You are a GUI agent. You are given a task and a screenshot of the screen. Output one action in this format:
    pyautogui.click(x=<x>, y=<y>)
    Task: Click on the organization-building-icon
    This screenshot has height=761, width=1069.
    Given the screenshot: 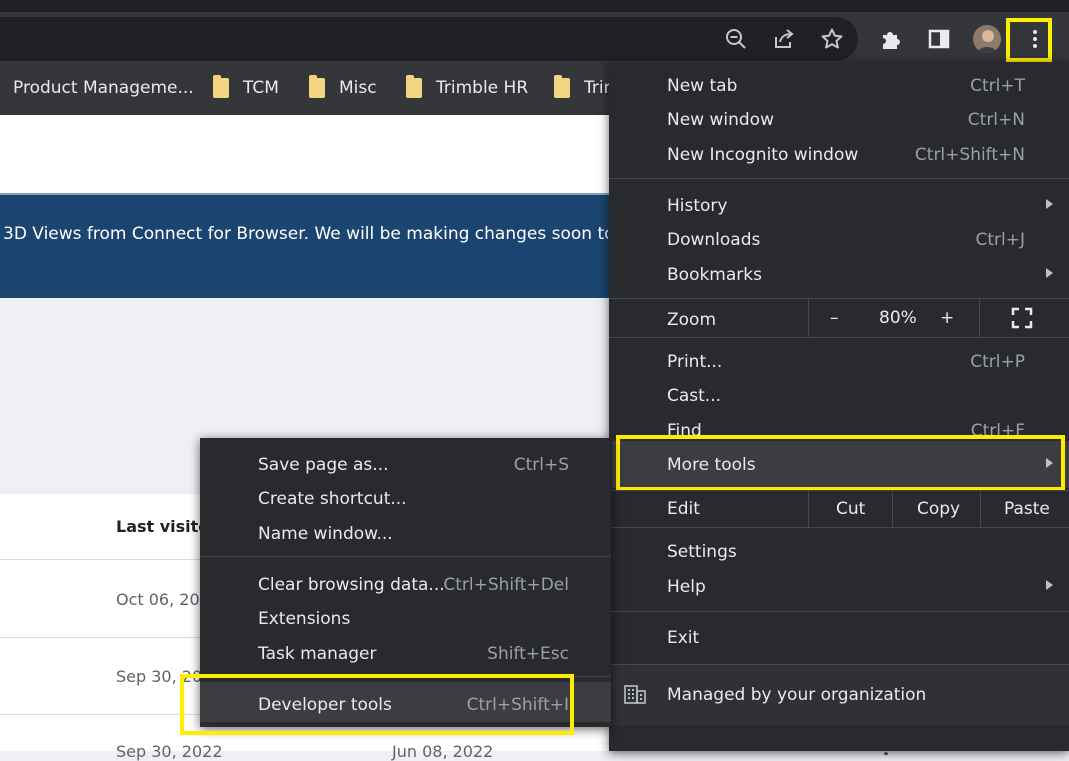 What is the action you would take?
    pyautogui.click(x=635, y=694)
    